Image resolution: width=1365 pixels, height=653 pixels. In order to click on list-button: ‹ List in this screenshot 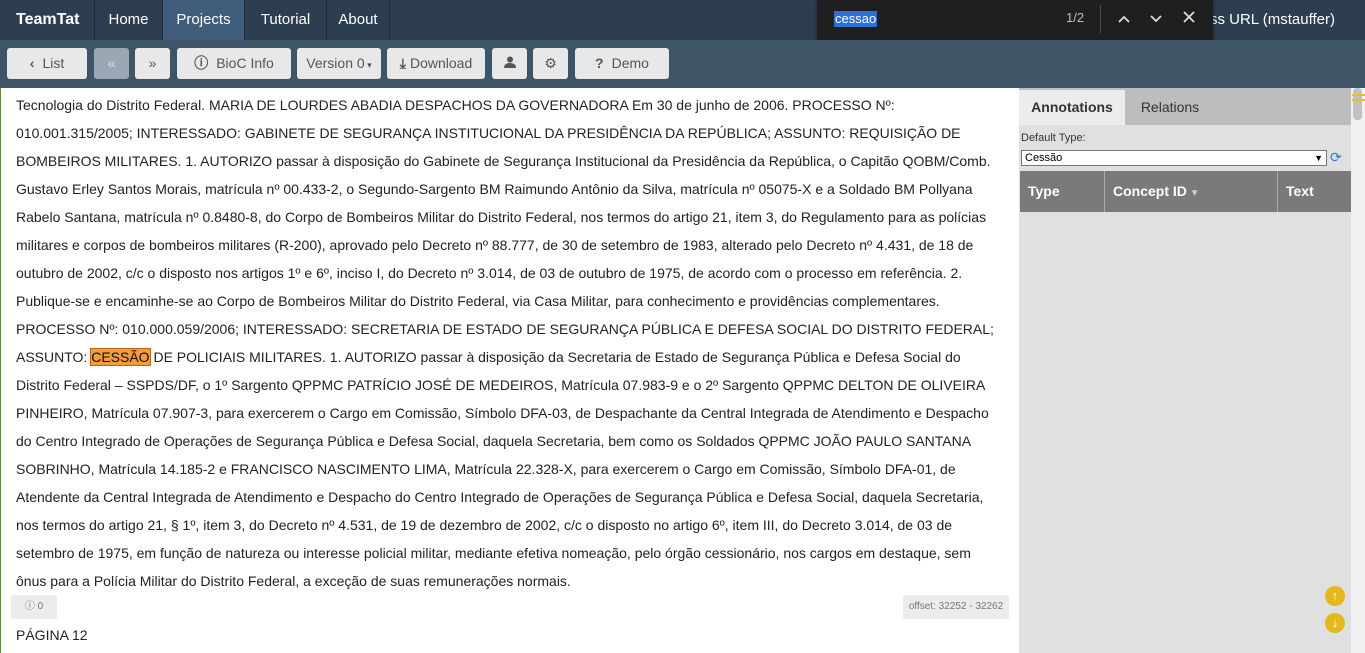, I will do `click(47, 63)`.